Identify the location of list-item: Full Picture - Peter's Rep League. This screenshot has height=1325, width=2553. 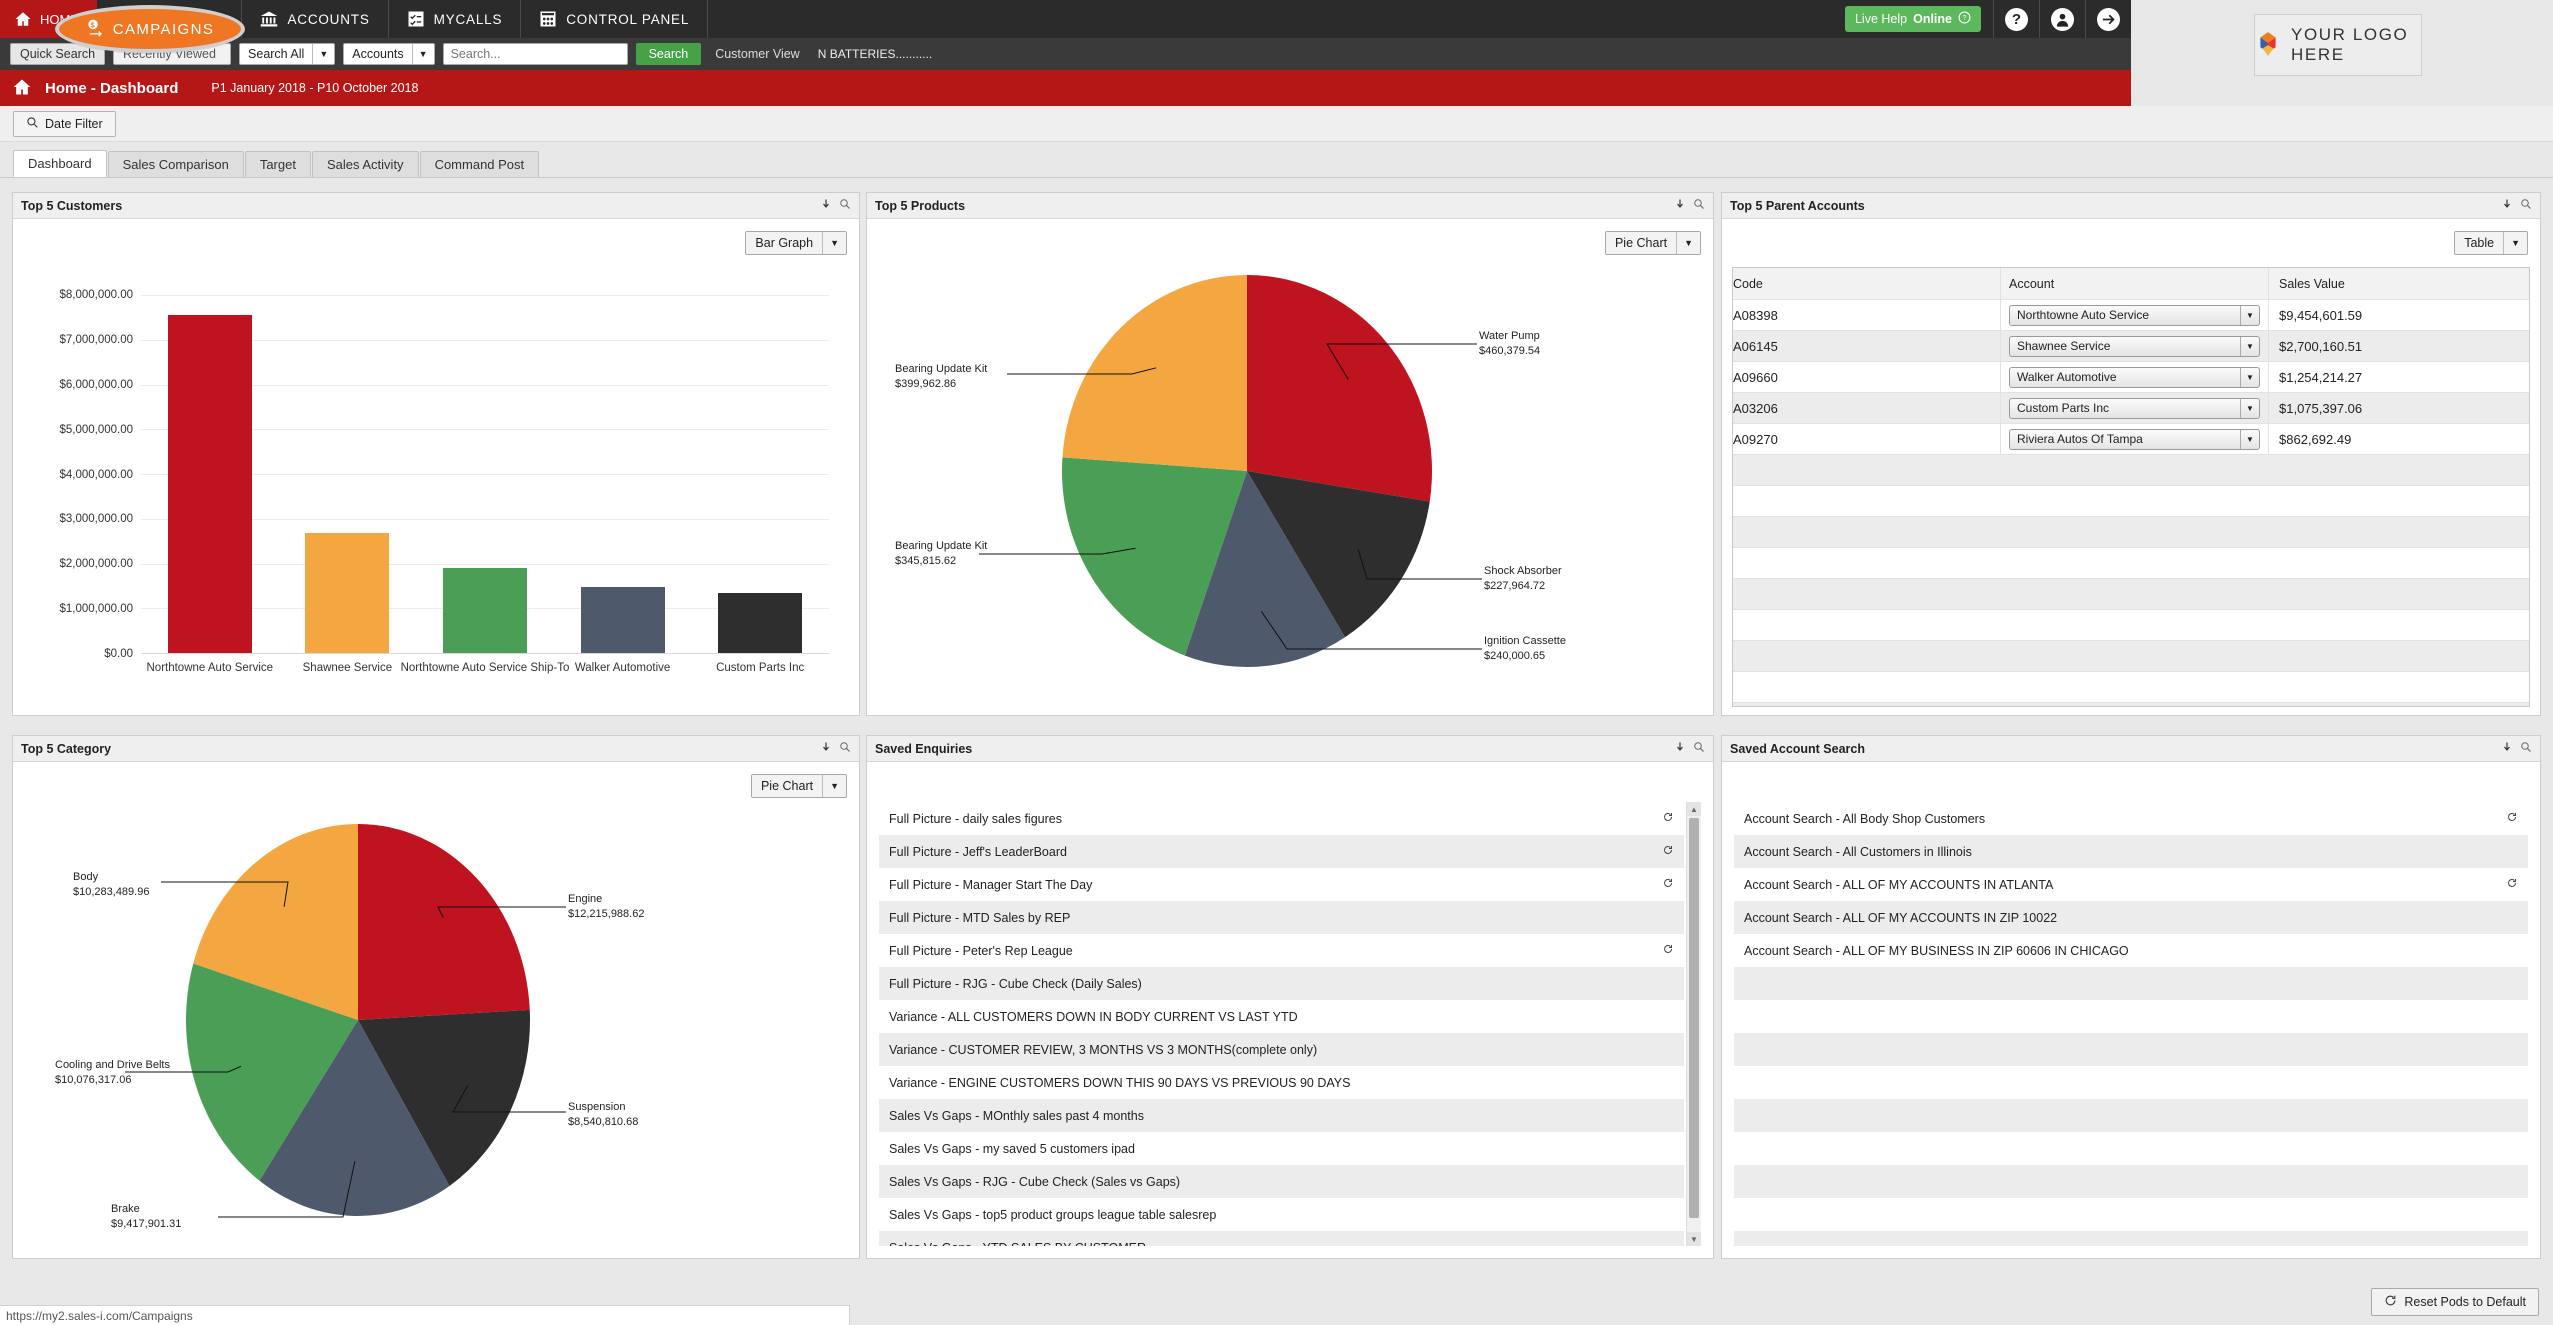
(1281, 950).